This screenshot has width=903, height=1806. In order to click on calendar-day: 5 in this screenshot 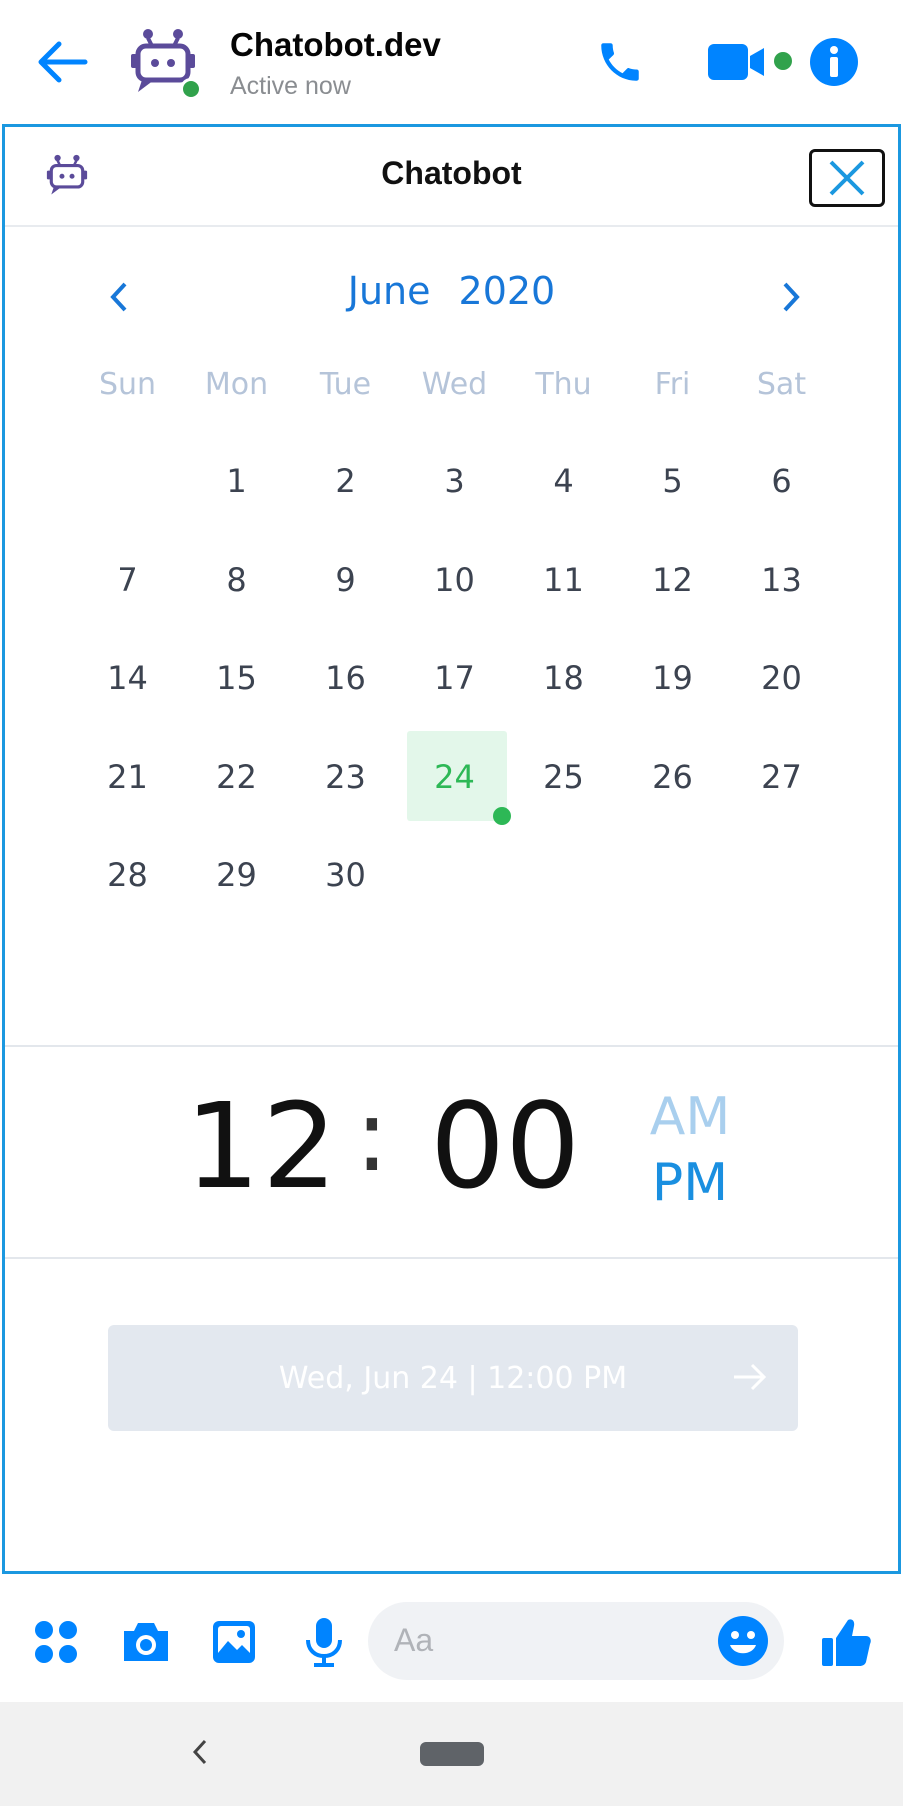, I will do `click(672, 481)`.